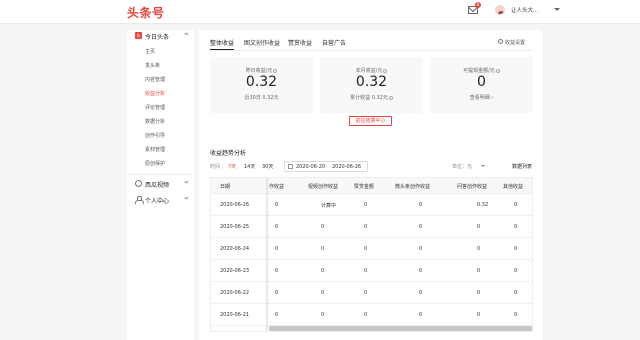 Image resolution: width=640 pixels, height=340 pixels. What do you see at coordinates (371, 70) in the screenshot?
I see `card-label: 本月收益/元` at bounding box center [371, 70].